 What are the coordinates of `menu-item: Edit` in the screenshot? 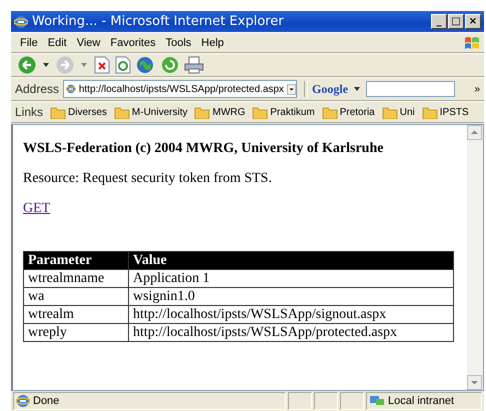 It's located at (57, 42).